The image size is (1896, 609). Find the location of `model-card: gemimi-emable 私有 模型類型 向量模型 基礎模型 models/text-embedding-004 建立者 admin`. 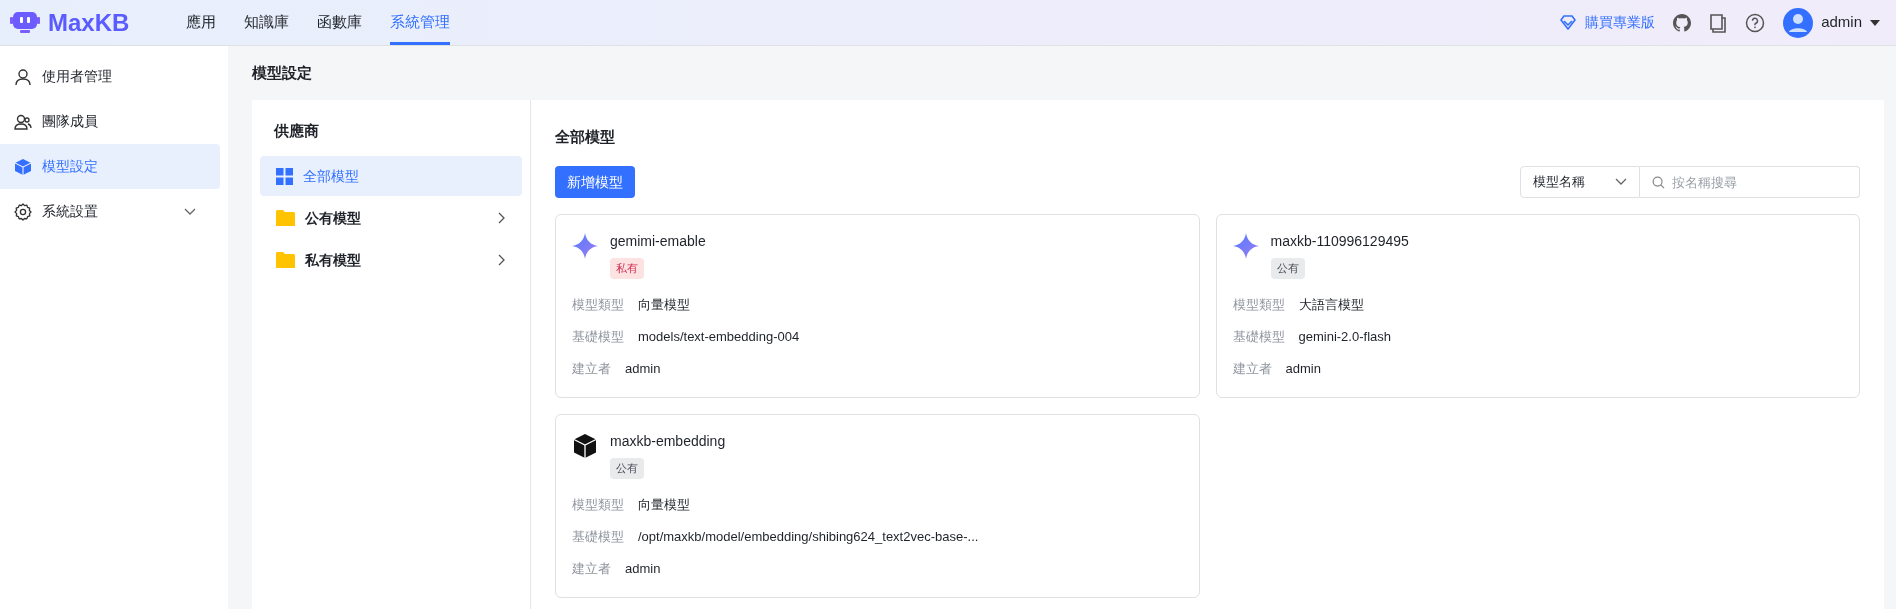

model-card: gemimi-emable 私有 模型類型 向量模型 基礎模型 models/text-embedding-004 建立者 admin is located at coordinates (877, 306).